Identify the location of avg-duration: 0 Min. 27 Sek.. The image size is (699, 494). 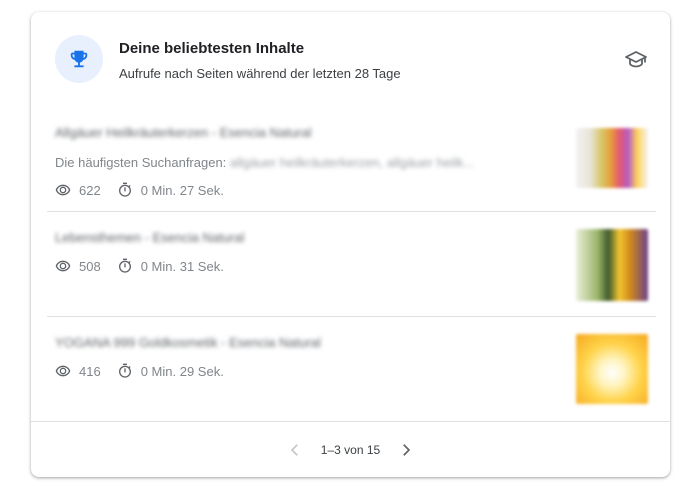
(182, 190).